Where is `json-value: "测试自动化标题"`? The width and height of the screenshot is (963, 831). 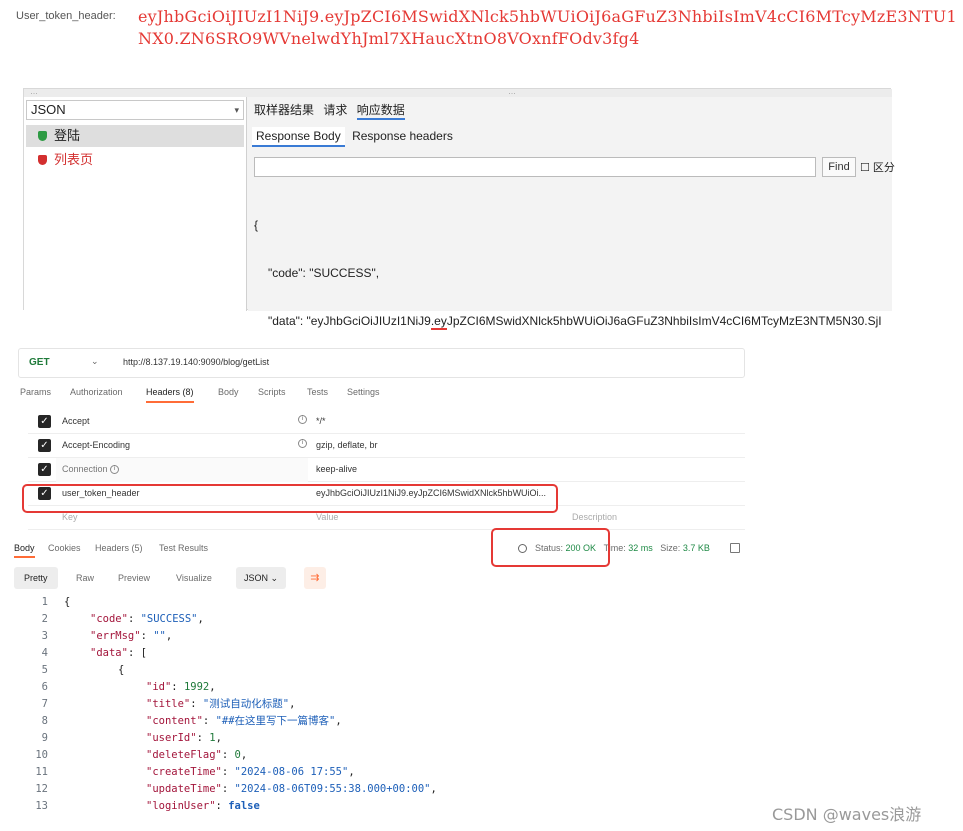 json-value: "测试自动化标题" is located at coordinates (246, 704).